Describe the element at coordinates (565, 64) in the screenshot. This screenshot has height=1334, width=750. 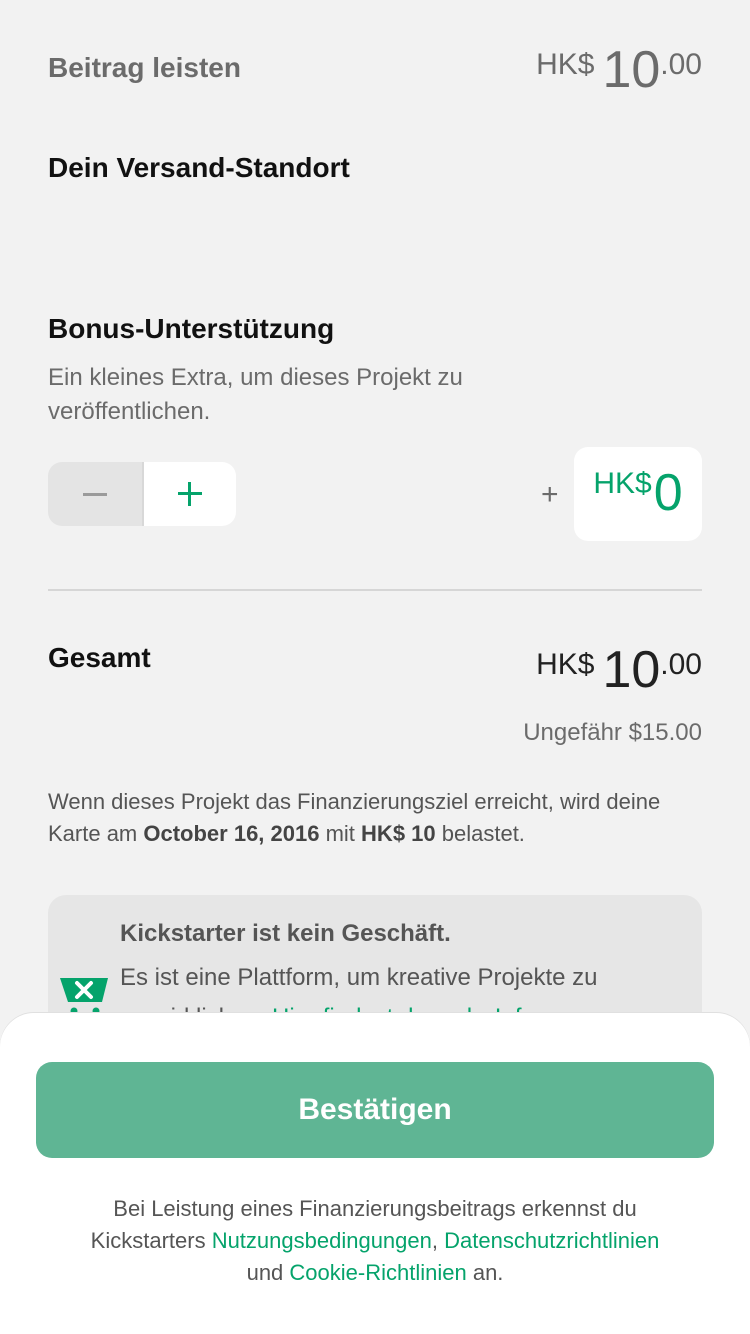
I see `pledge-currency: HK$` at that location.